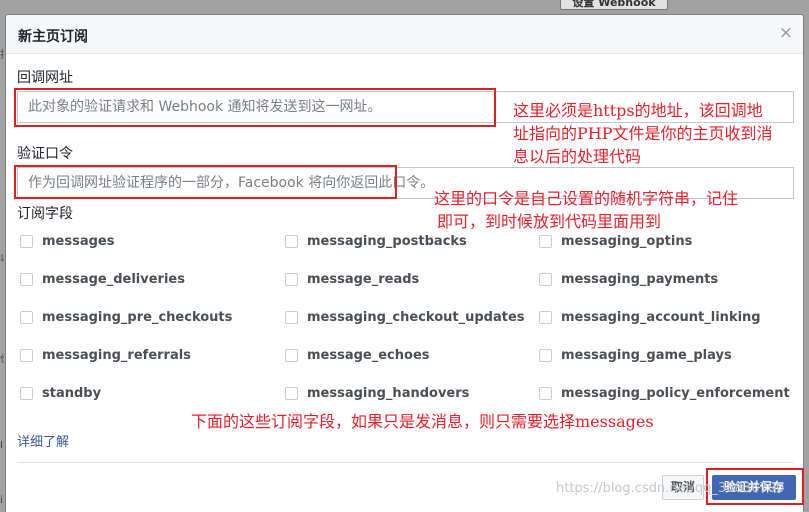  Describe the element at coordinates (2, 53) in the screenshot. I see `edge-text-1: 排` at that location.